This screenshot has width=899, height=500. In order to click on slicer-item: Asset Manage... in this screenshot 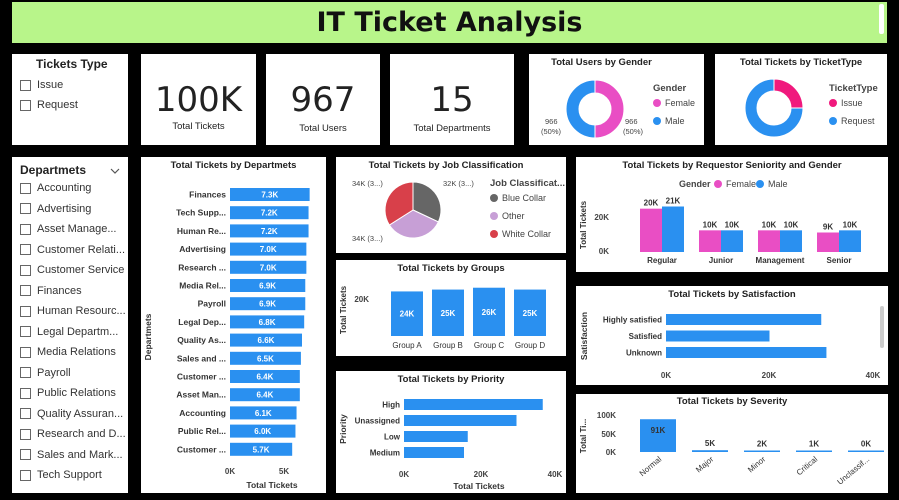, I will do `click(68, 229)`.